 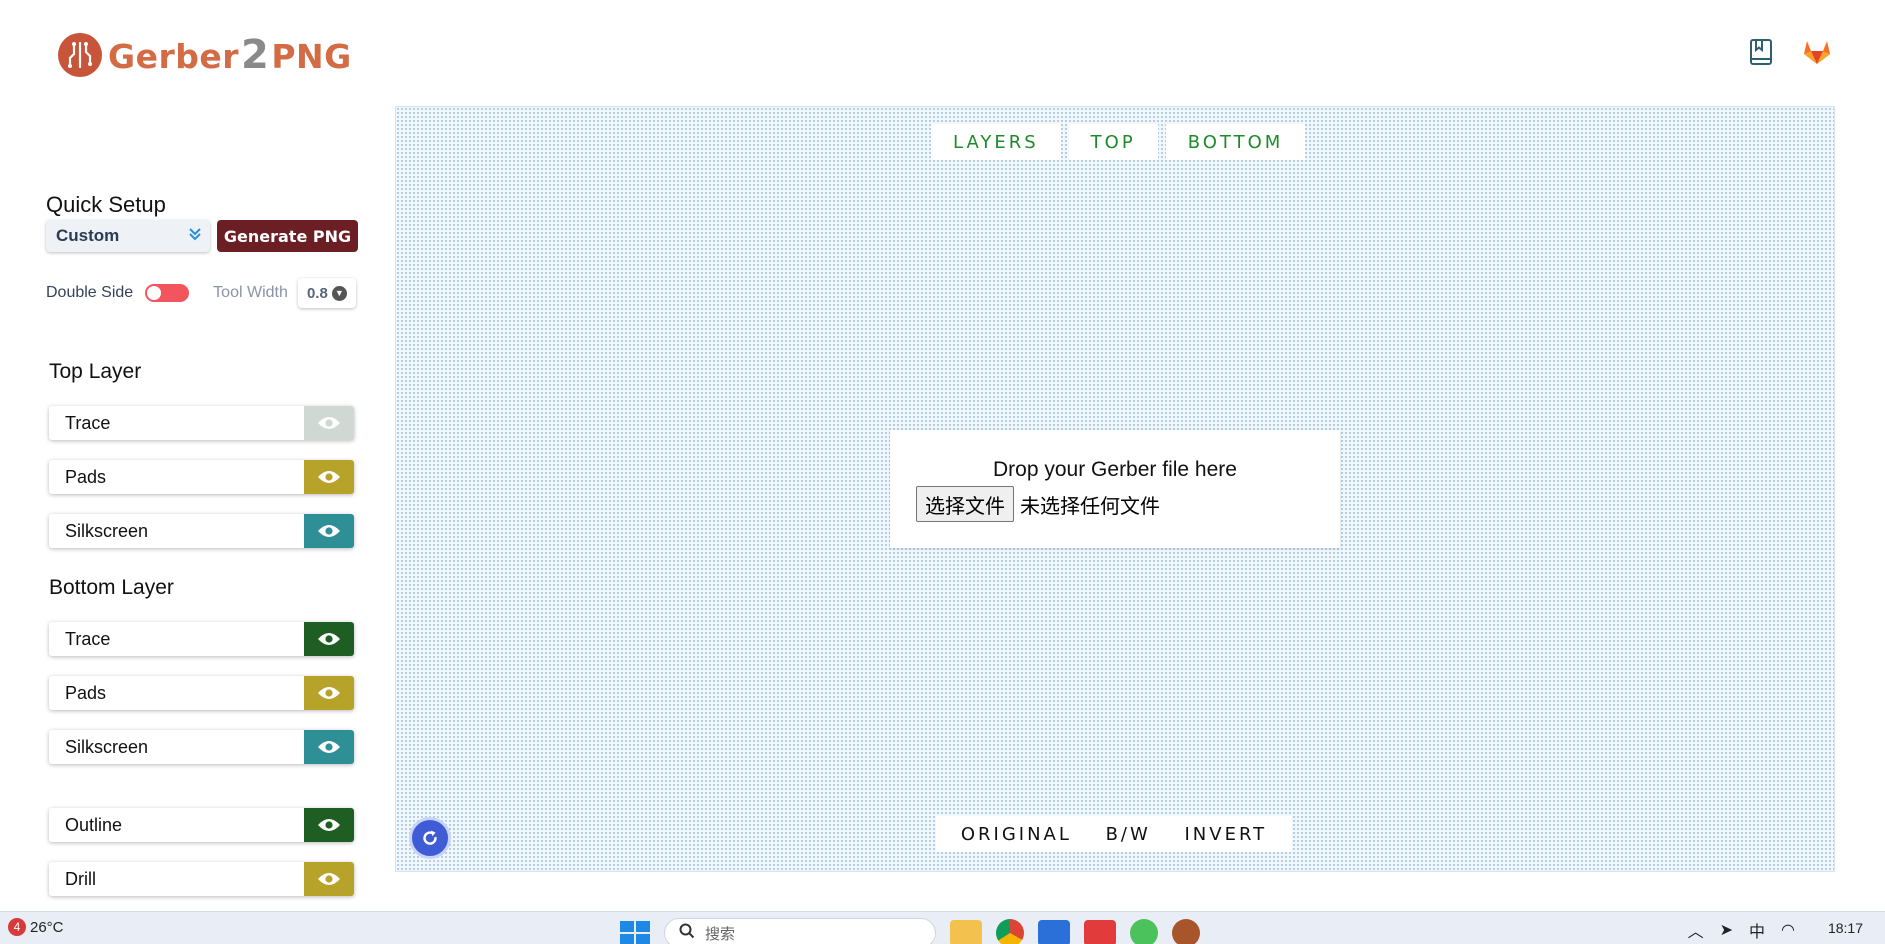 I want to click on gitlab-icon, so click(x=1817, y=52).